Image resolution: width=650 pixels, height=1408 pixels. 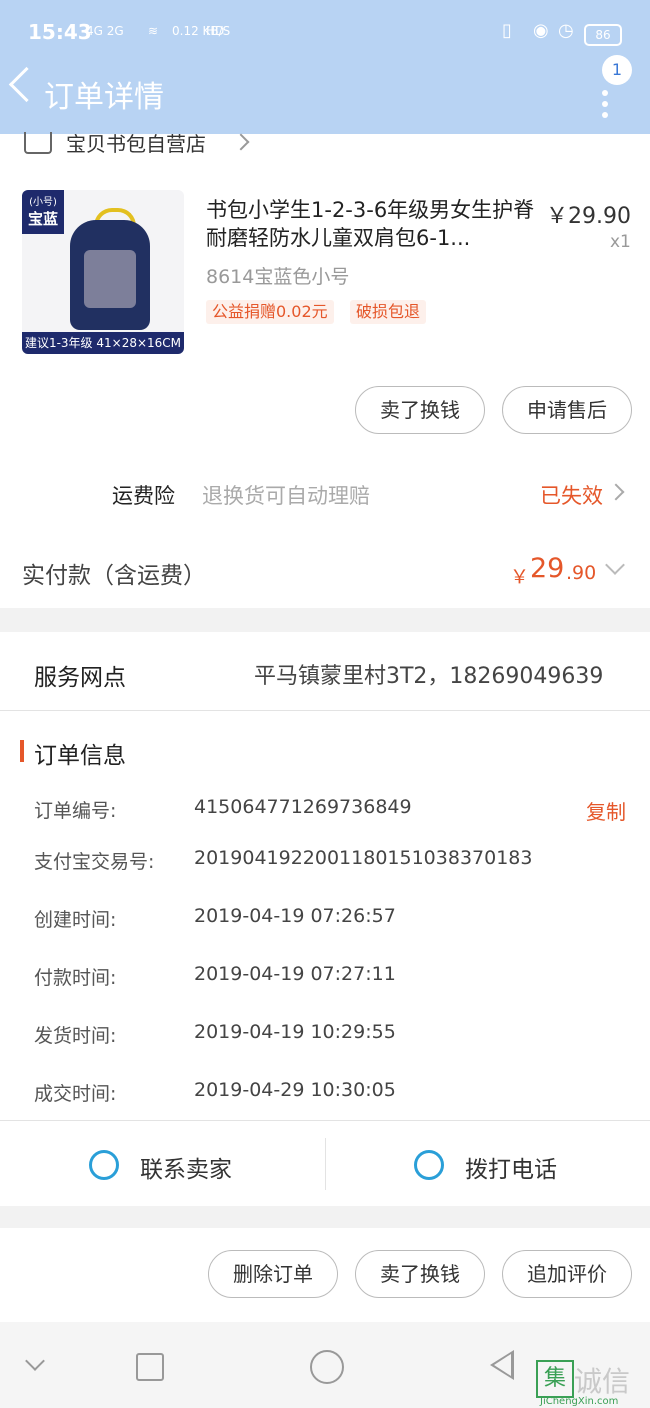 I want to click on shop-name: 宝贝书包自营店, so click(x=136, y=142).